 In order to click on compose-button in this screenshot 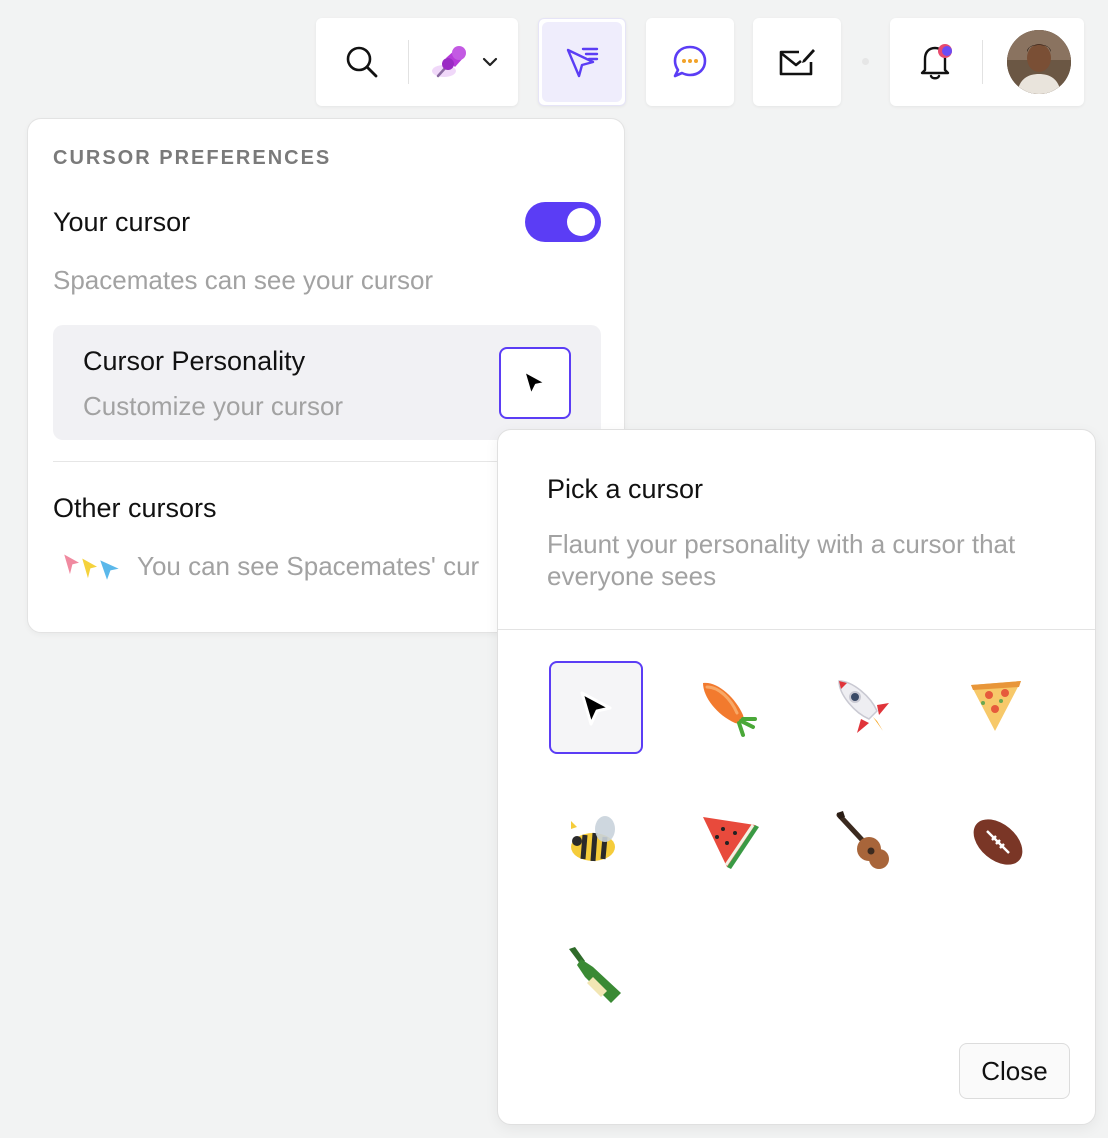, I will do `click(797, 62)`.